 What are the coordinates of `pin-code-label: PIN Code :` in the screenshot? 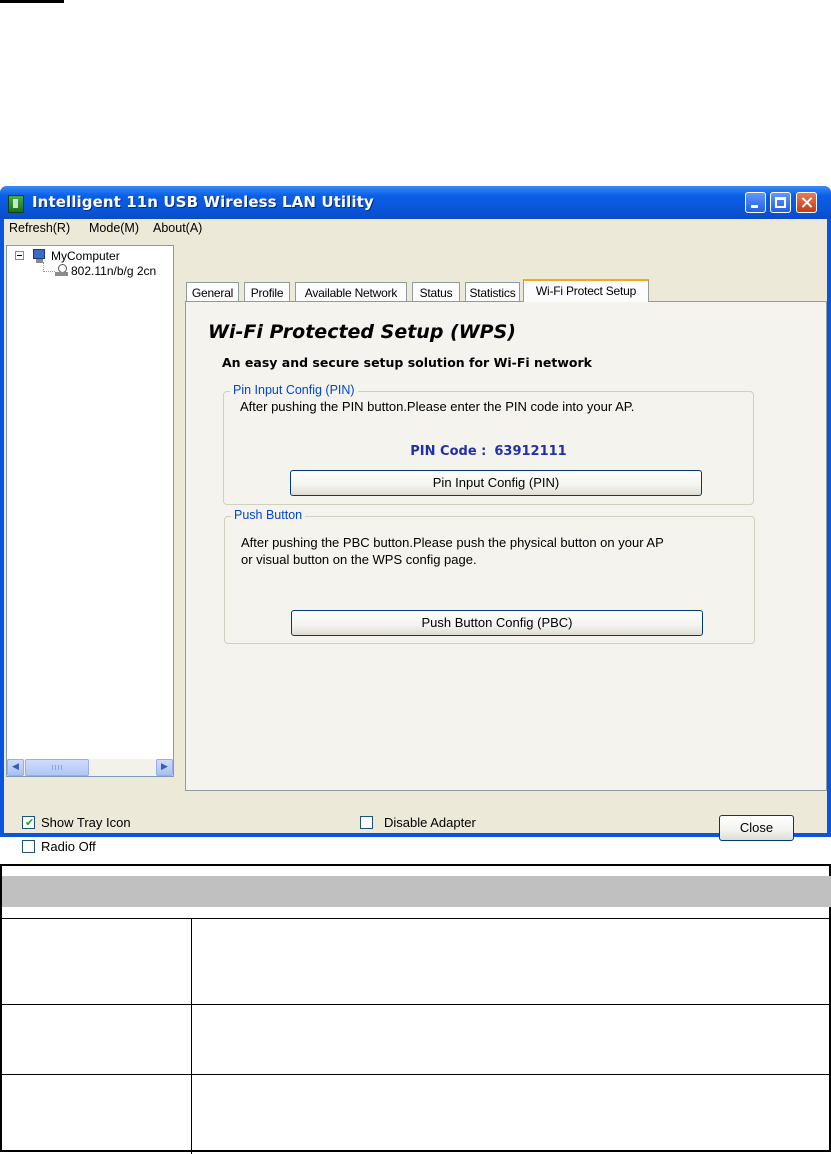 It's located at (448, 451).